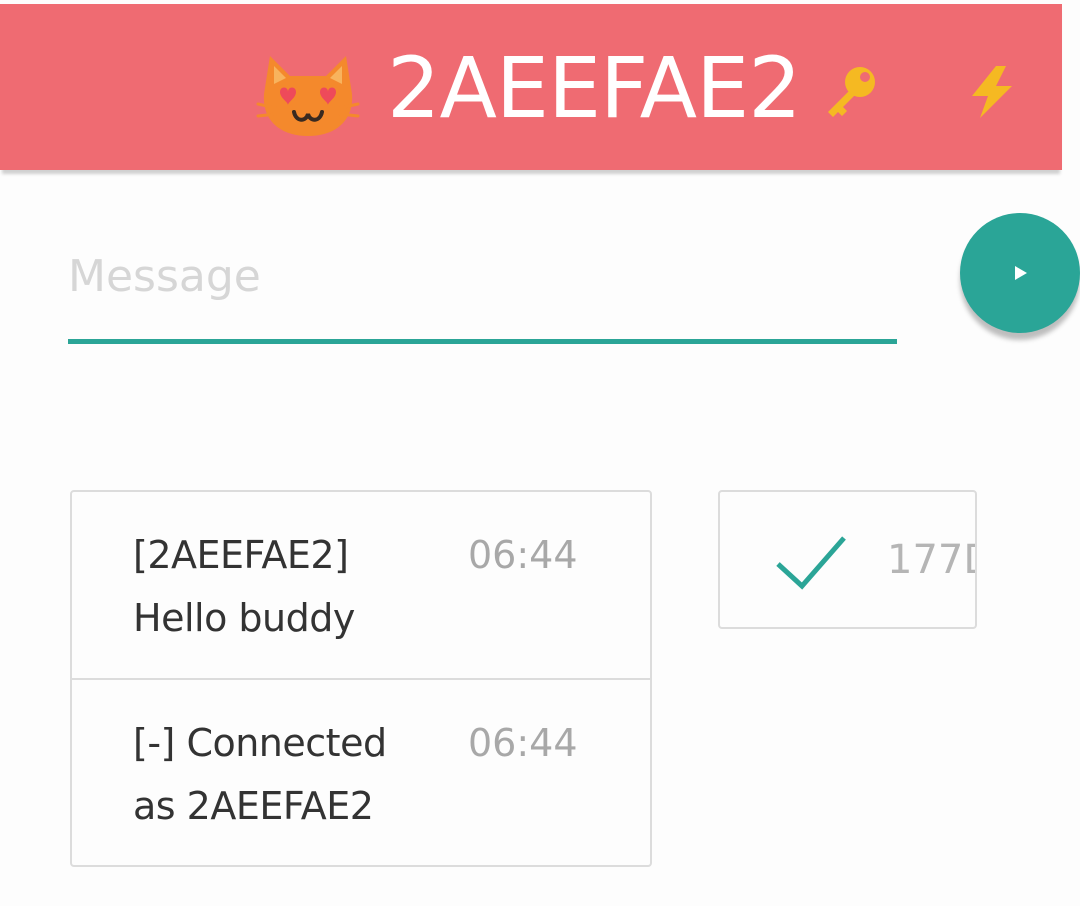 This screenshot has width=1080, height=906. Describe the element at coordinates (260, 774) in the screenshot. I see `message-text: [-] Connected as 2AEEFAE2` at that location.